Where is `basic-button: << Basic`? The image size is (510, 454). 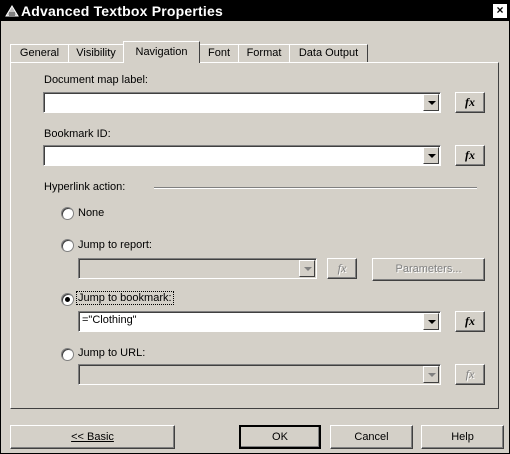 basic-button: << Basic is located at coordinates (92, 437).